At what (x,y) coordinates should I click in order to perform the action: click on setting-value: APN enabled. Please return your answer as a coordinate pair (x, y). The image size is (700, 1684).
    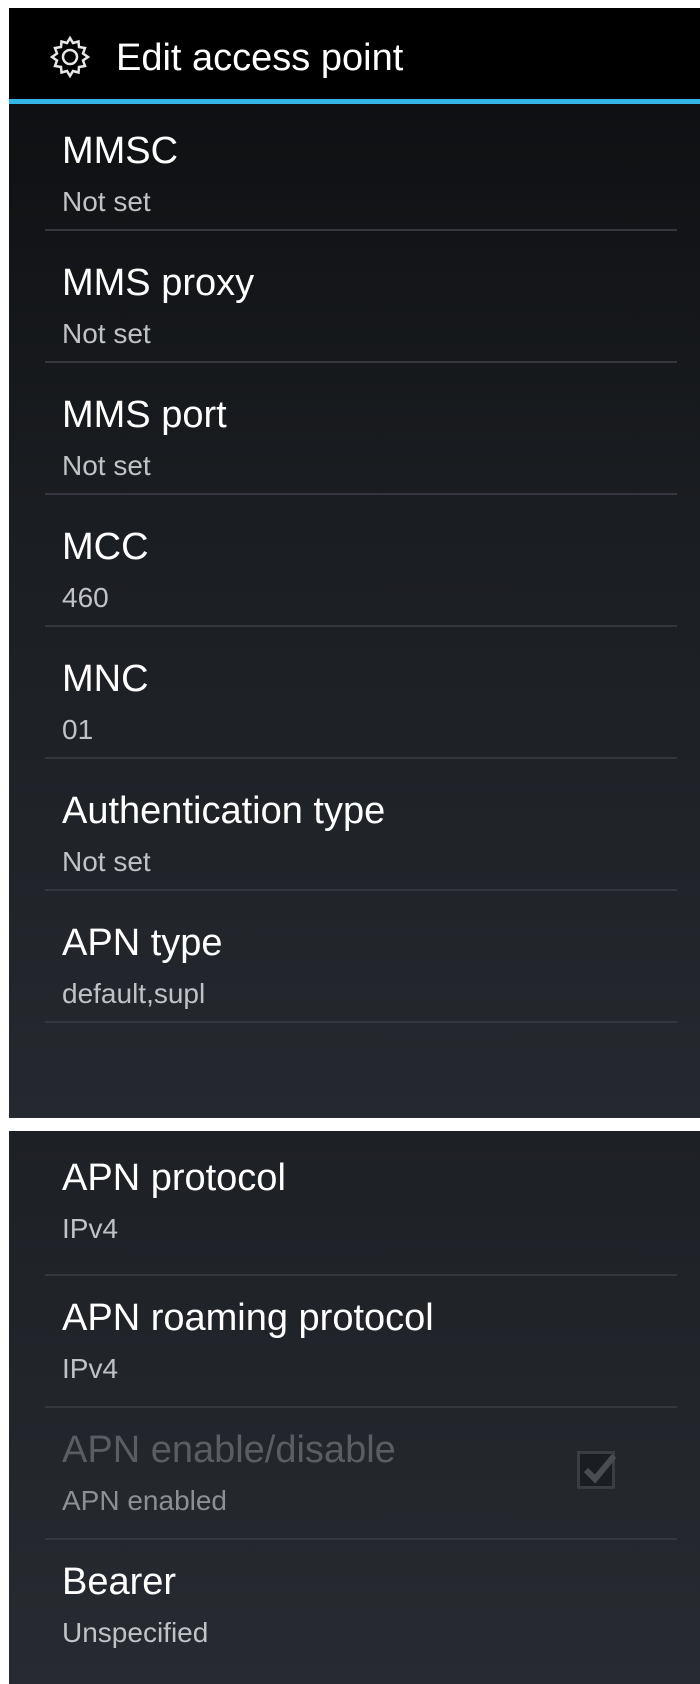
    Looking at the image, I should click on (145, 1500).